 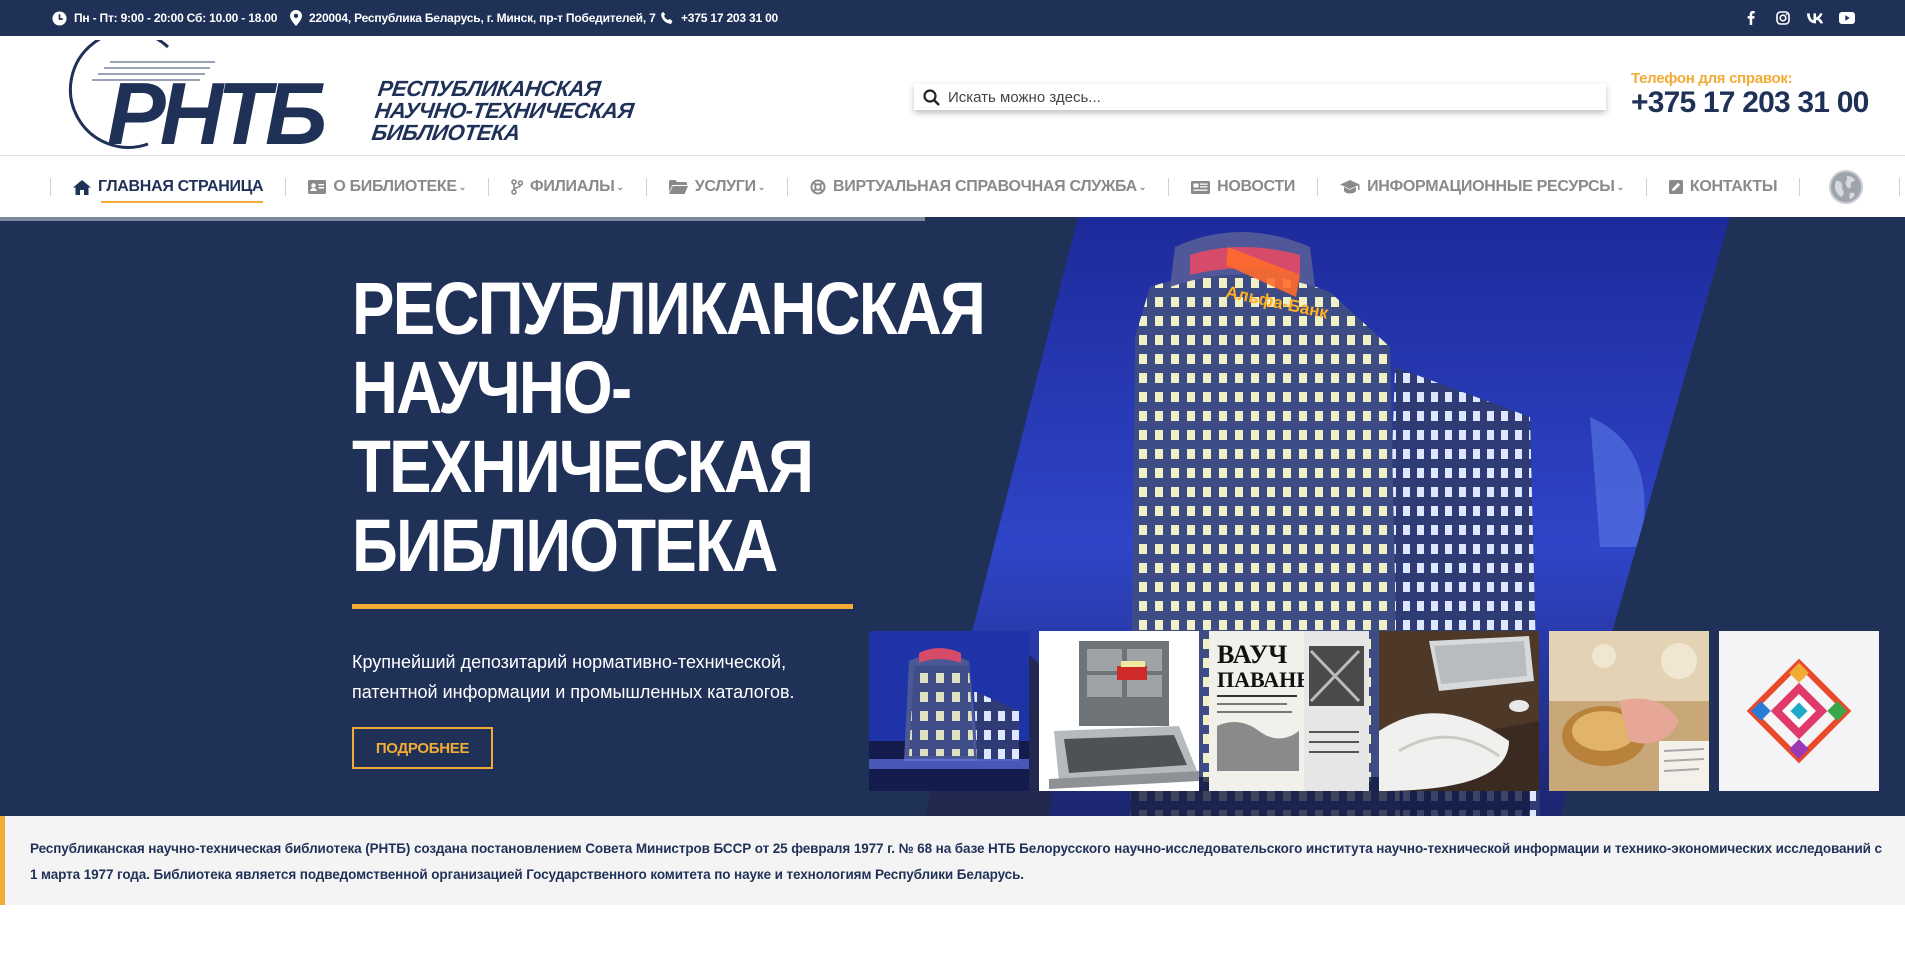 I want to click on home-icon, so click(x=82, y=187).